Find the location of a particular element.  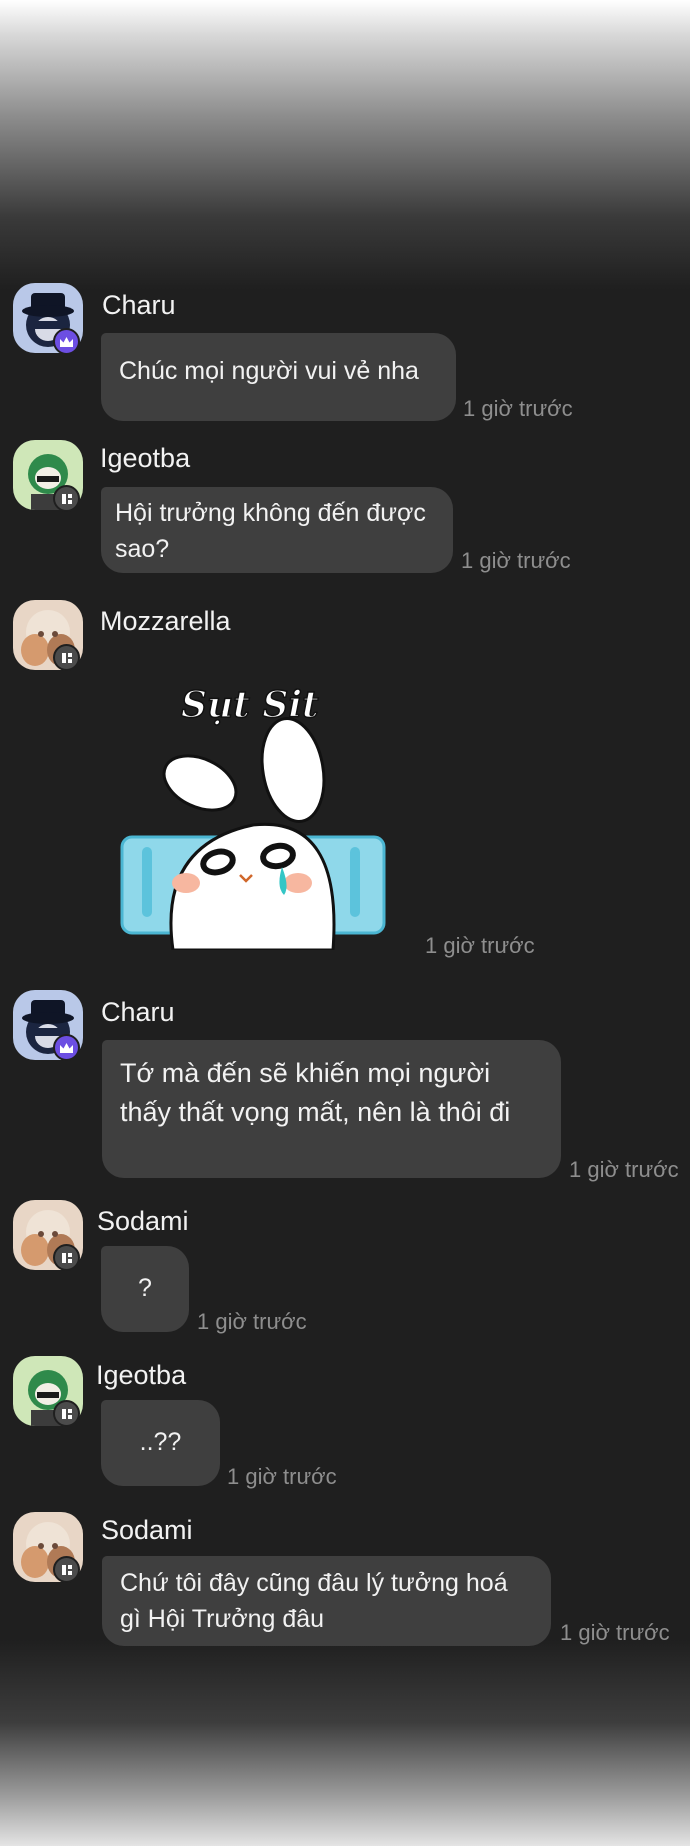

message-bubble: ? is located at coordinates (145, 1289).